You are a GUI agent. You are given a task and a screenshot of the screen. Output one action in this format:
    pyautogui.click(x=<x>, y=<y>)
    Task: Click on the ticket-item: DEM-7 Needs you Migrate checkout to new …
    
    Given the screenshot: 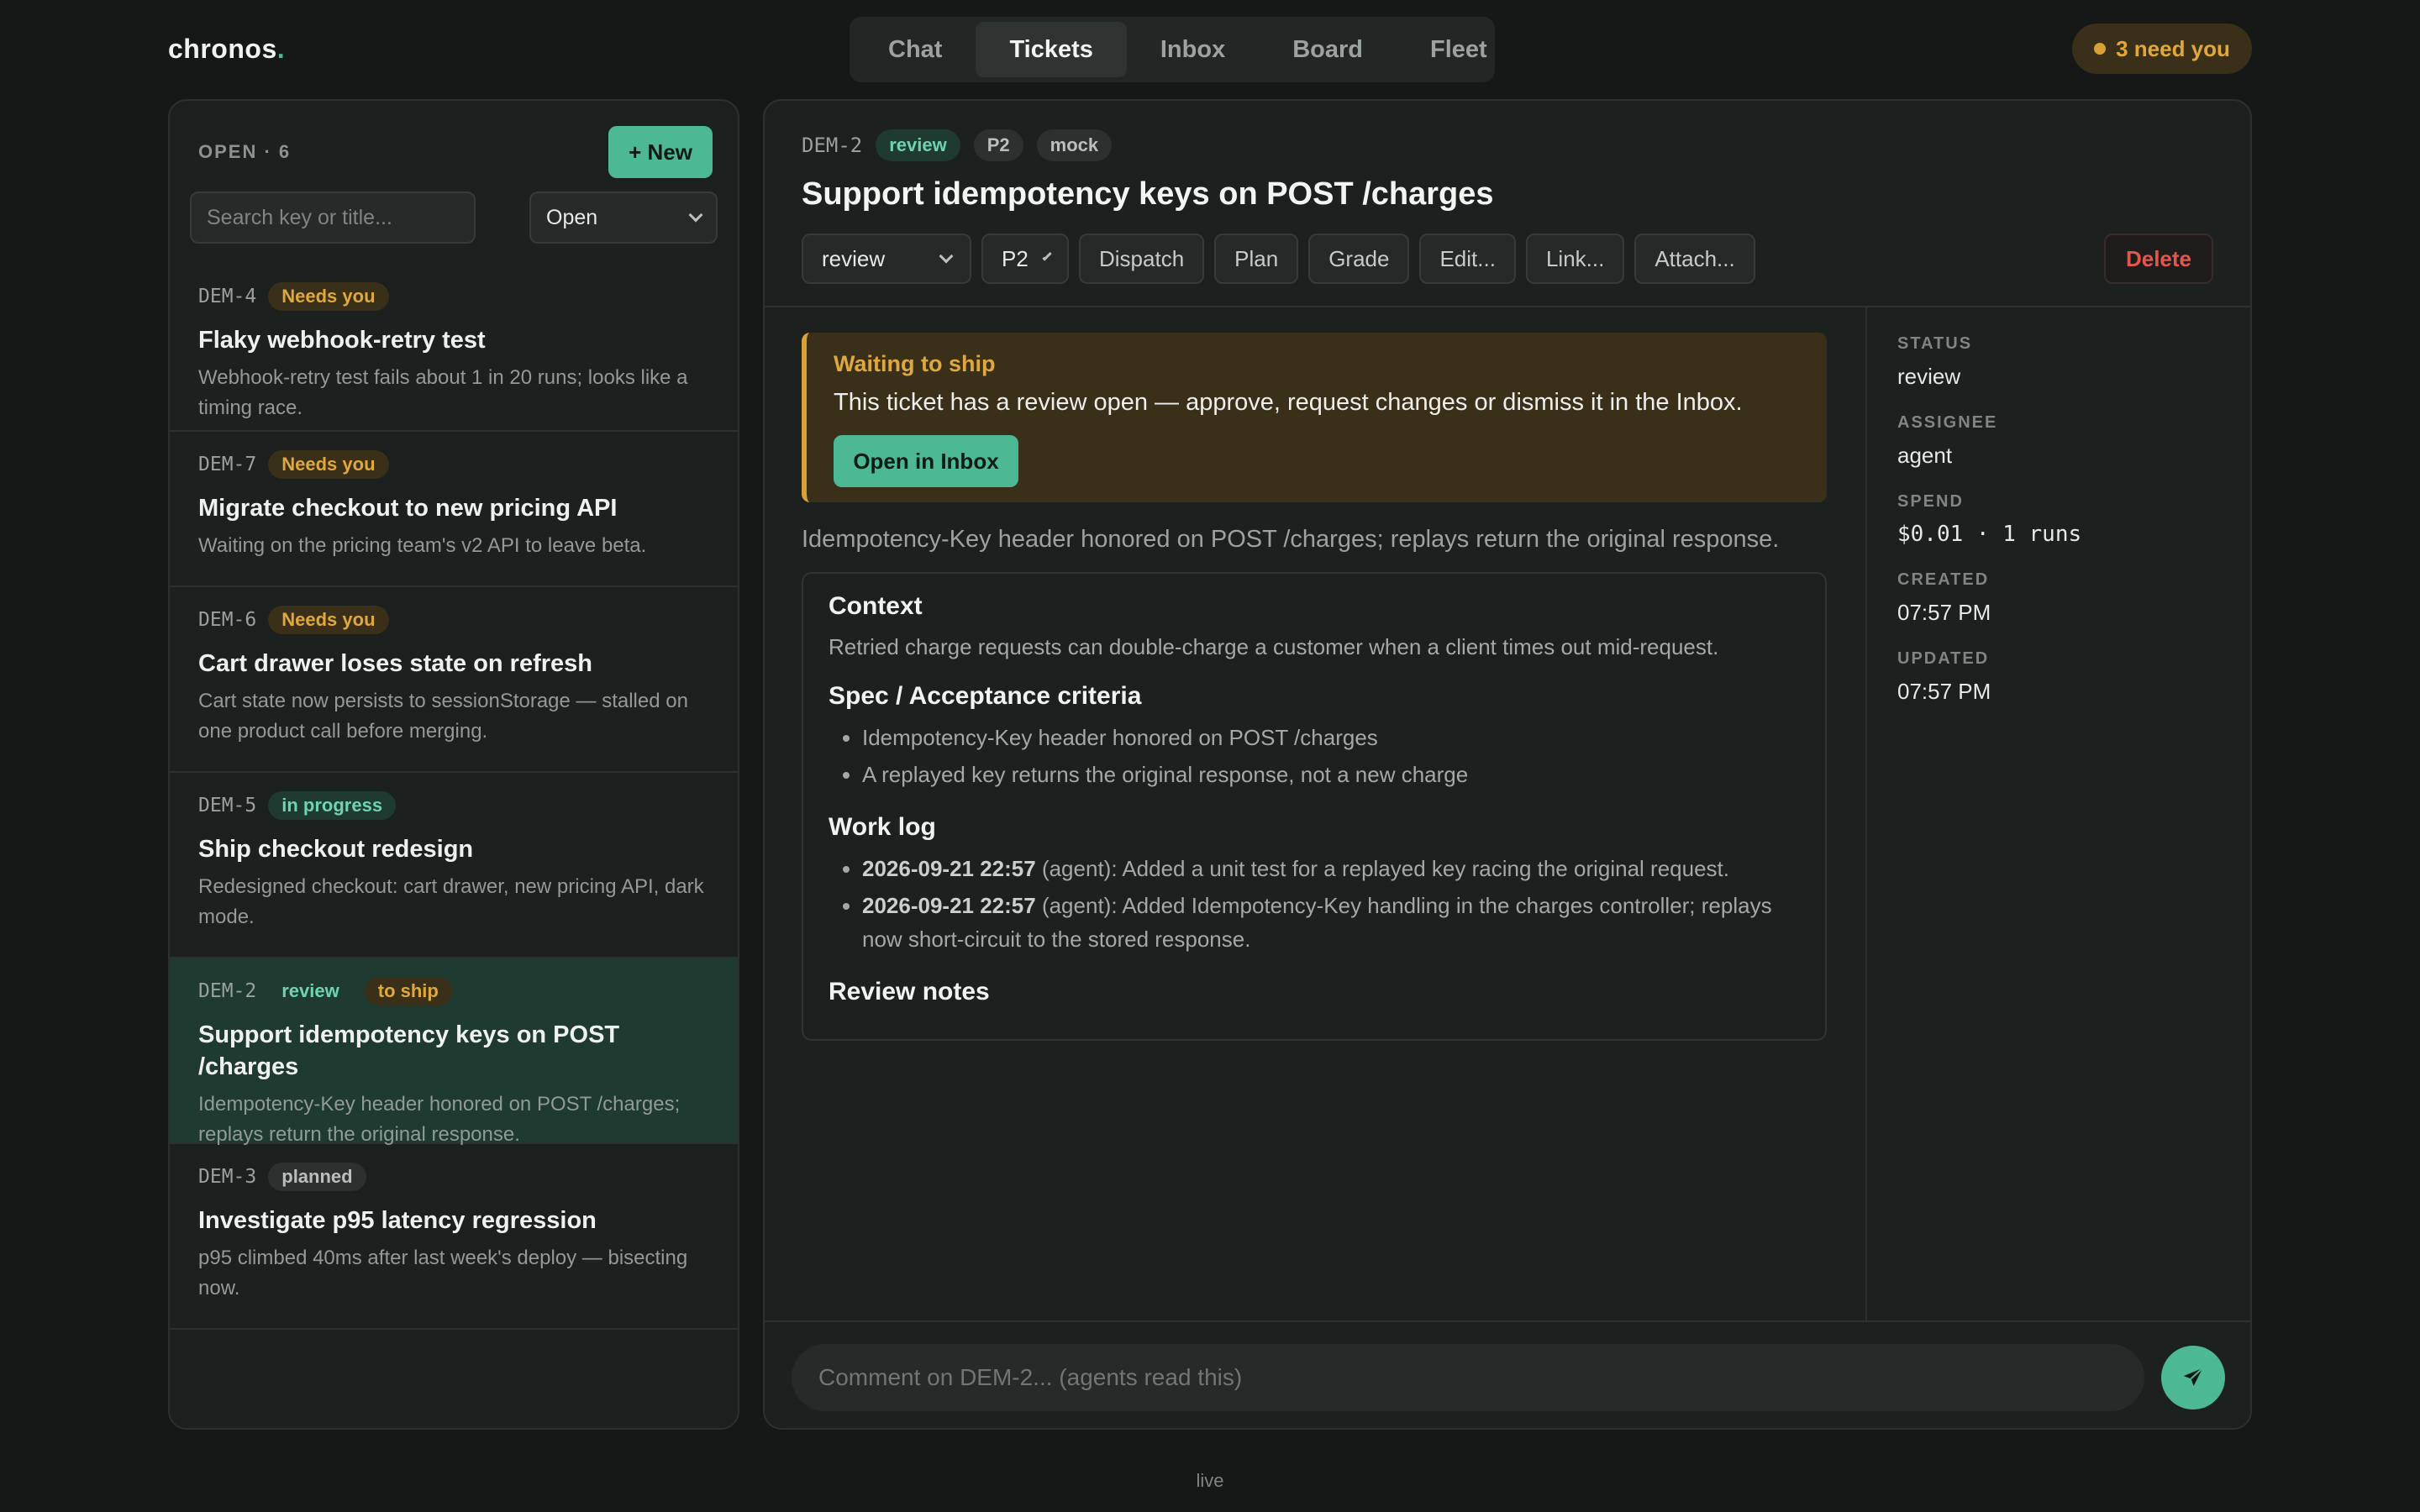 What is the action you would take?
    pyautogui.click(x=454, y=509)
    